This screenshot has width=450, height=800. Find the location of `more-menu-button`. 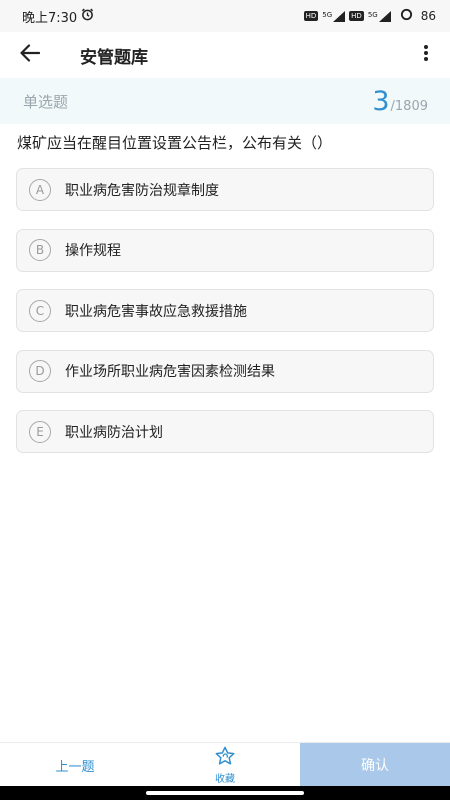

more-menu-button is located at coordinates (426, 55).